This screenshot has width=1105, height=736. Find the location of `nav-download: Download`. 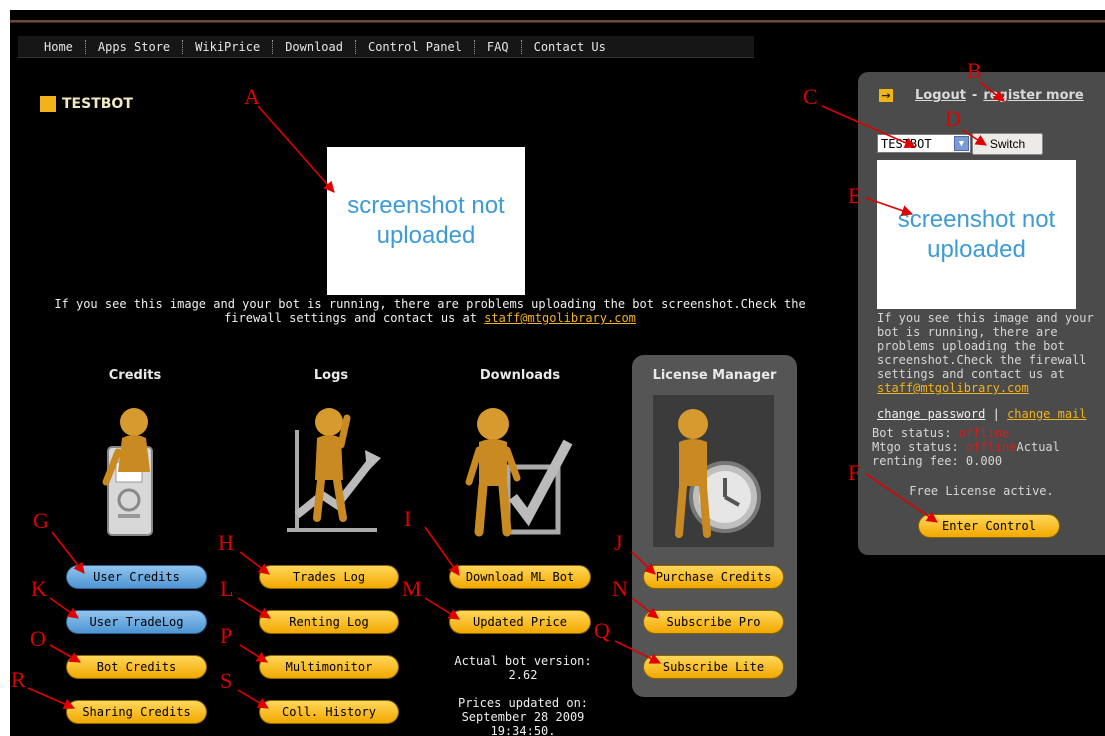

nav-download: Download is located at coordinates (314, 47).